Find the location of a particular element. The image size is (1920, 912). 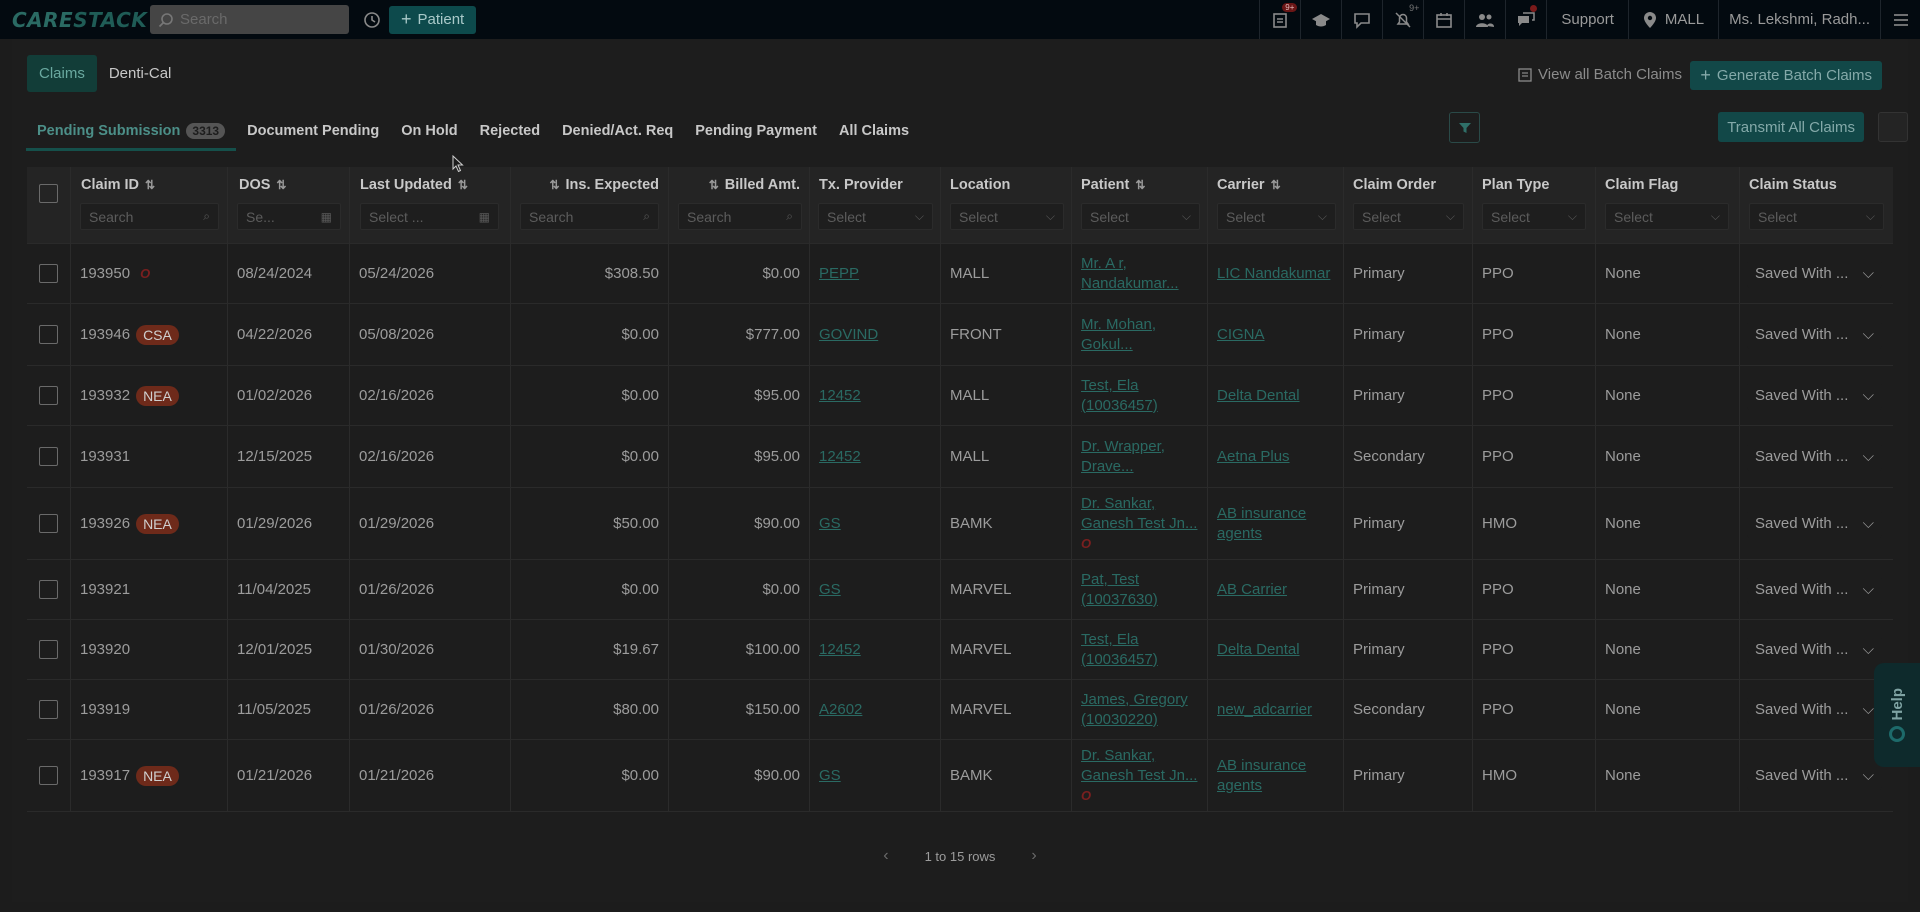

carrier-link: Aetna Plus is located at coordinates (1253, 457).